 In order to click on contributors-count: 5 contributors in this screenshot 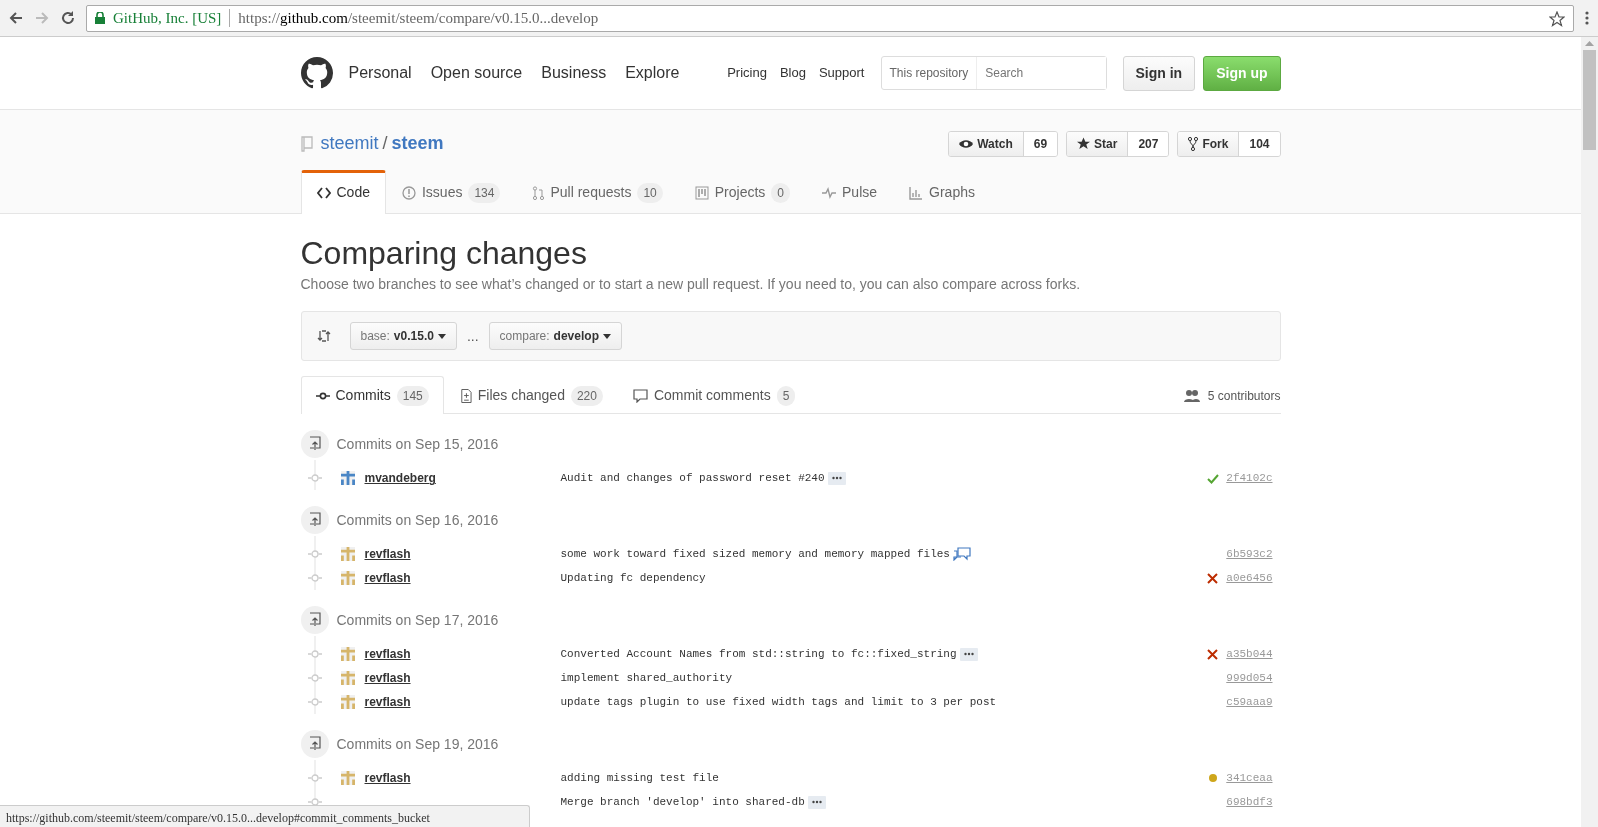, I will do `click(1244, 397)`.